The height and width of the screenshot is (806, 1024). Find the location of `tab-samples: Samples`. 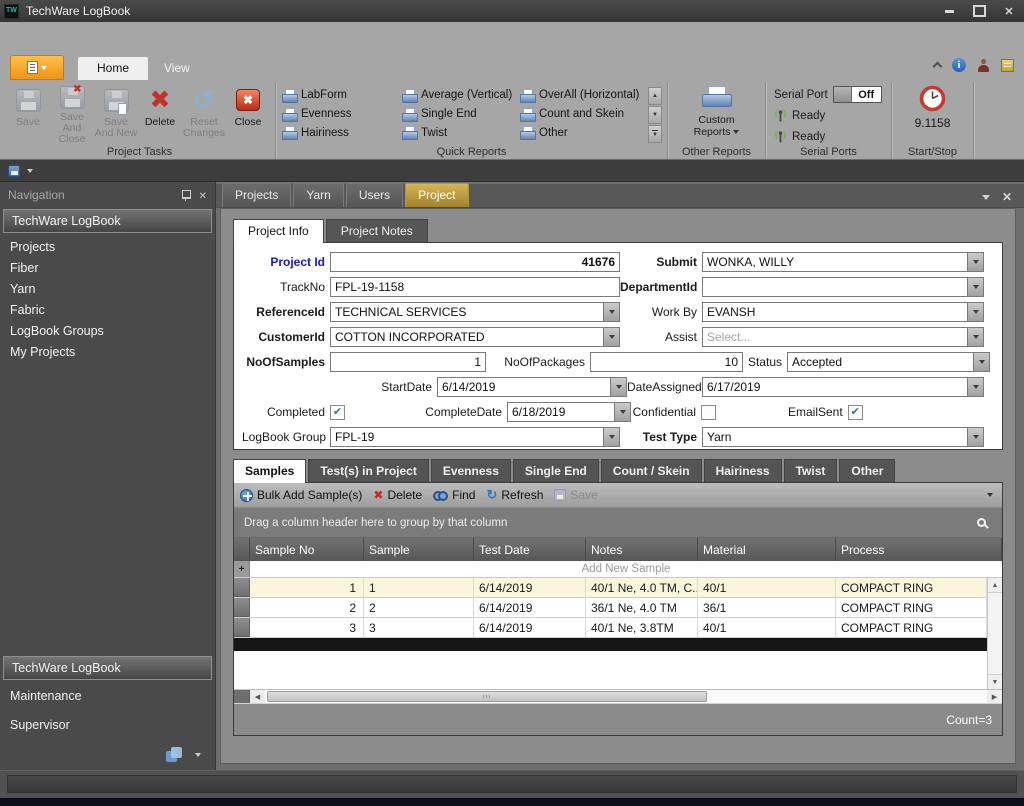

tab-samples: Samples is located at coordinates (270, 471).